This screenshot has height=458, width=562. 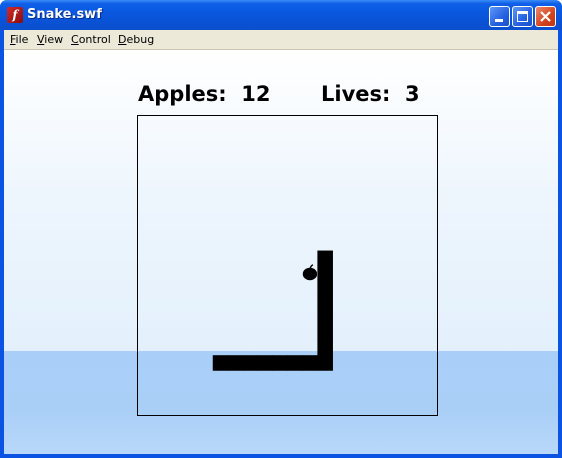 What do you see at coordinates (15, 15) in the screenshot?
I see `flash-player-icon: f` at bounding box center [15, 15].